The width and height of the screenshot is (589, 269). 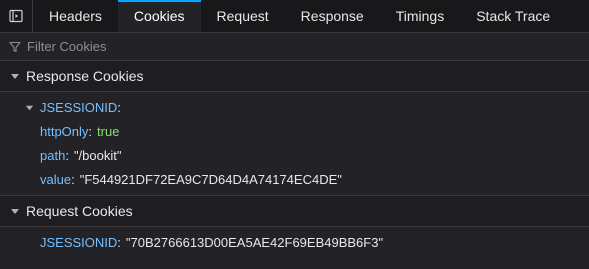 What do you see at coordinates (79, 242) in the screenshot?
I see `cookie-key: JSESSIONID` at bounding box center [79, 242].